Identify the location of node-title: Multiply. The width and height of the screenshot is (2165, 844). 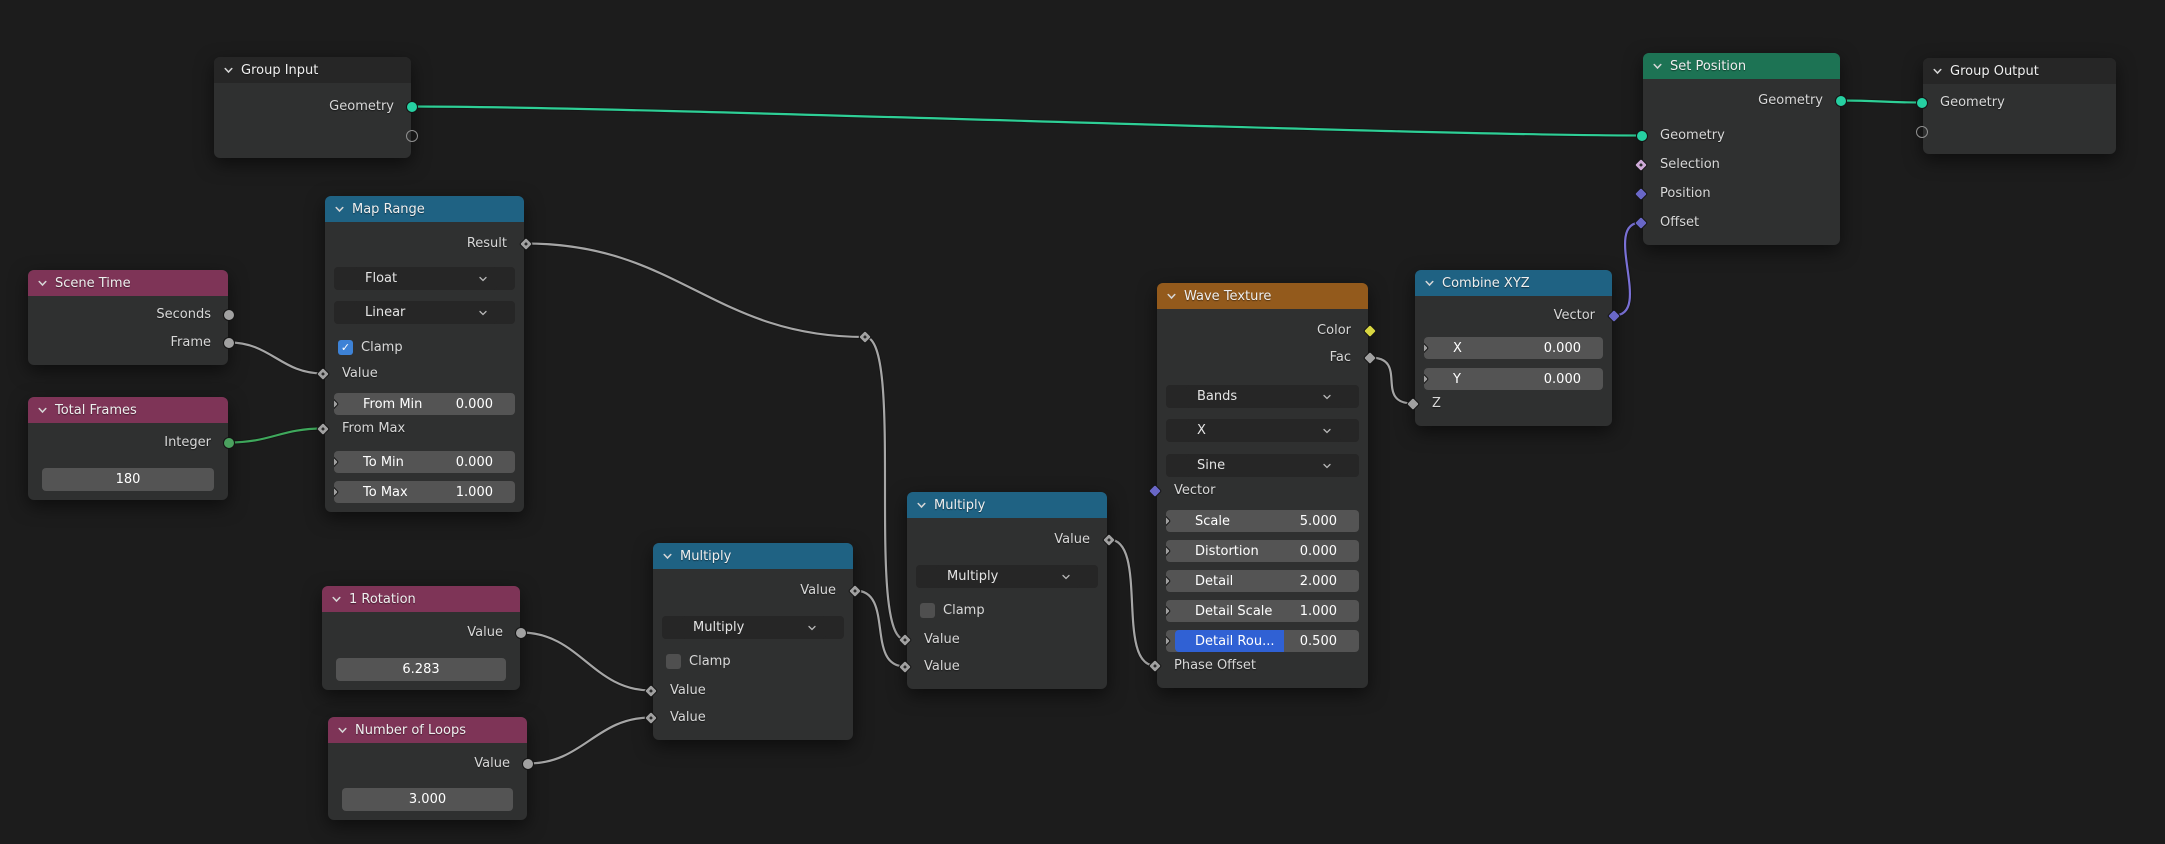
(706, 556).